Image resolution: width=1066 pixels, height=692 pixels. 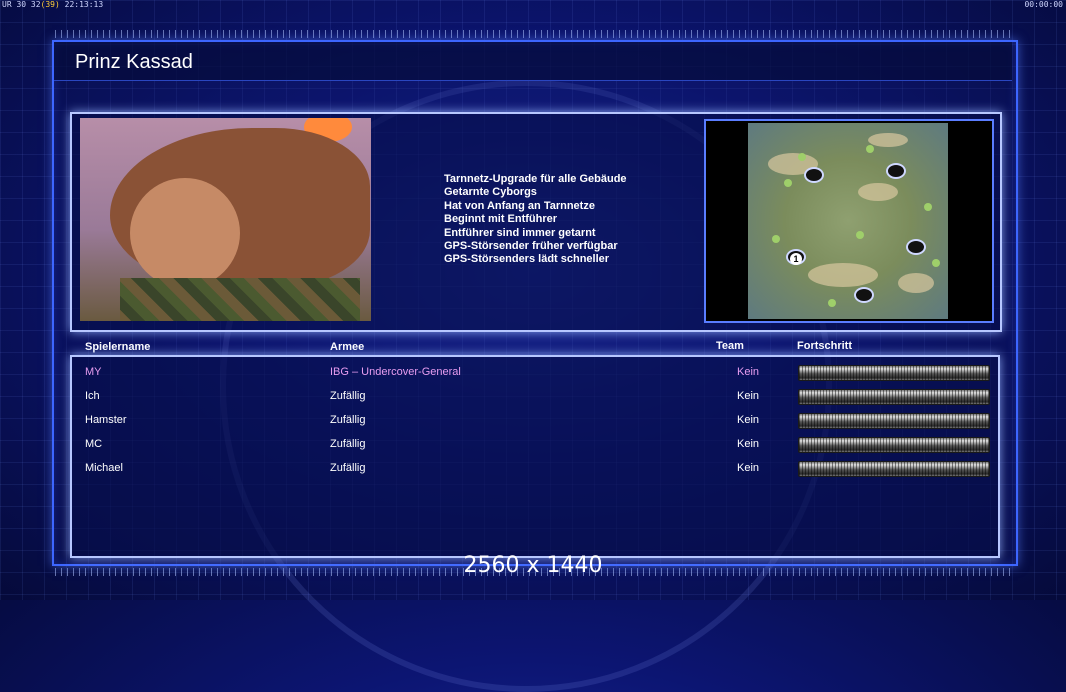 I want to click on map-terrain: 1, so click(x=848, y=221).